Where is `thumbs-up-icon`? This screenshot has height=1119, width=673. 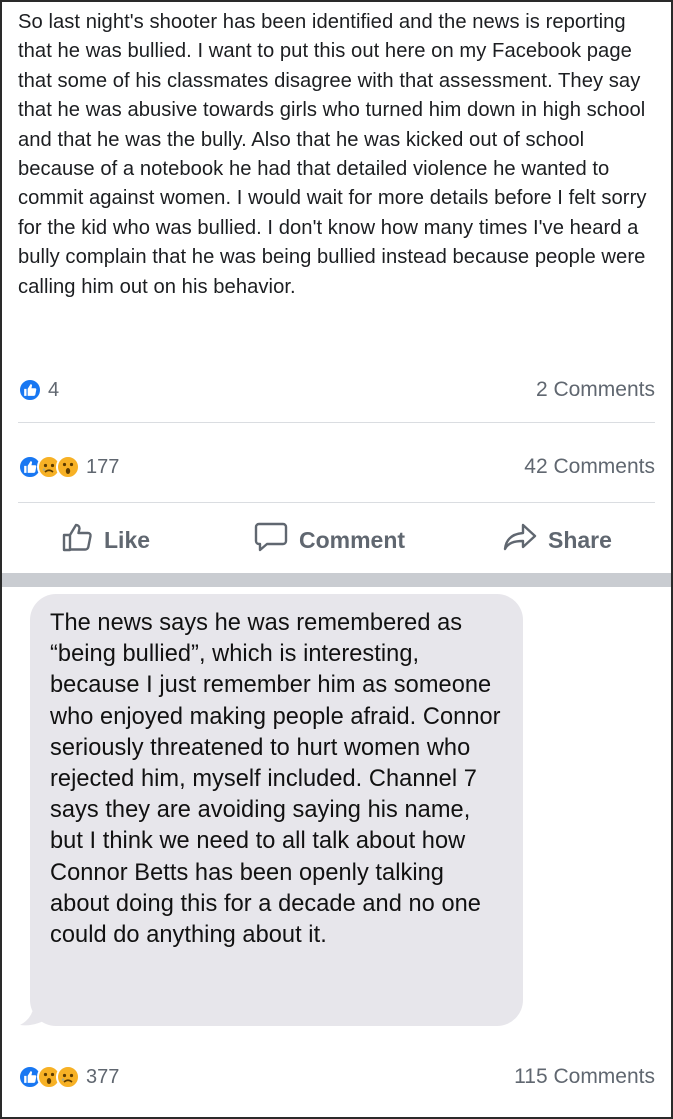
thumbs-up-icon is located at coordinates (77, 540).